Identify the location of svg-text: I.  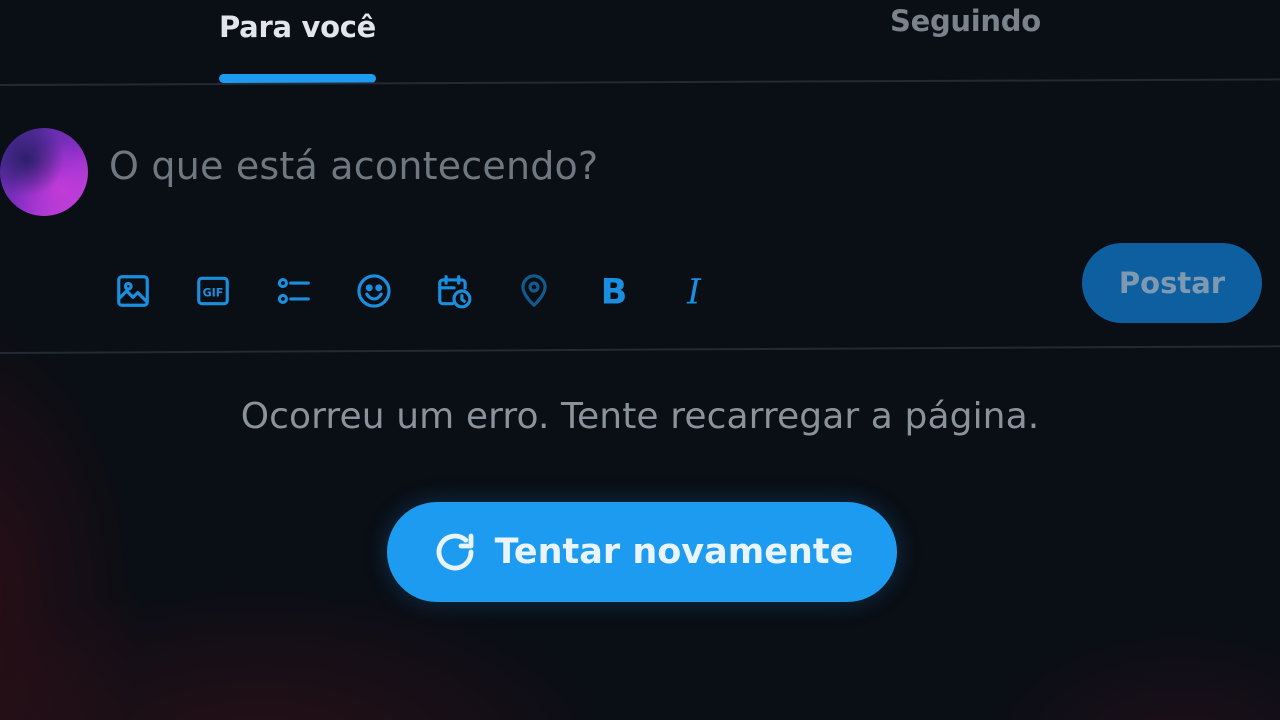
(694, 291).